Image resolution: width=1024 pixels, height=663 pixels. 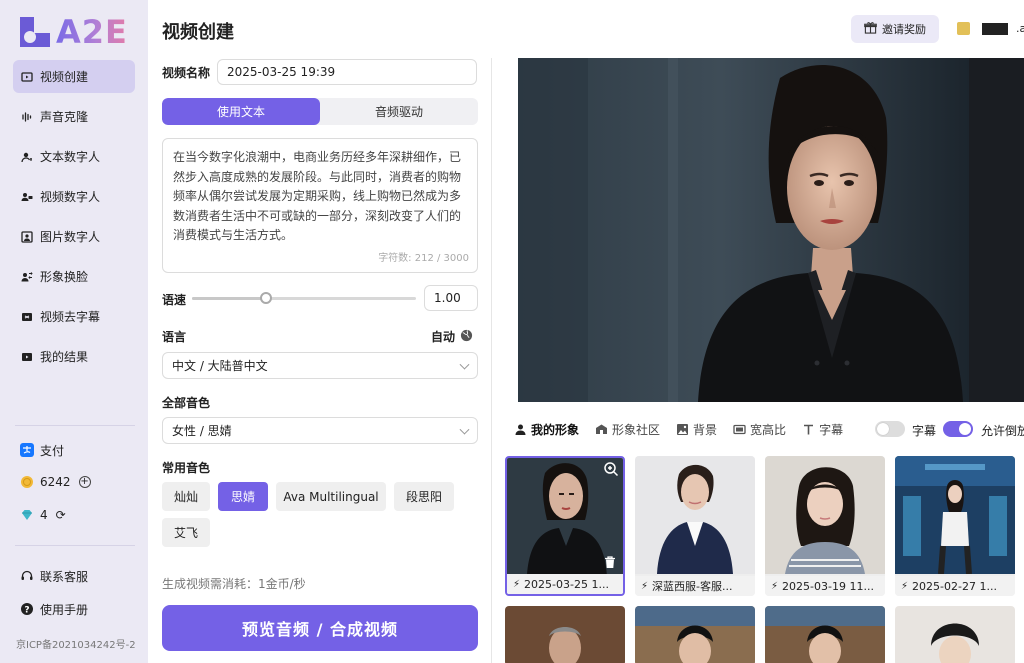 I want to click on sidebar-item-text-avatar: 文本数字人, so click(x=74, y=156).